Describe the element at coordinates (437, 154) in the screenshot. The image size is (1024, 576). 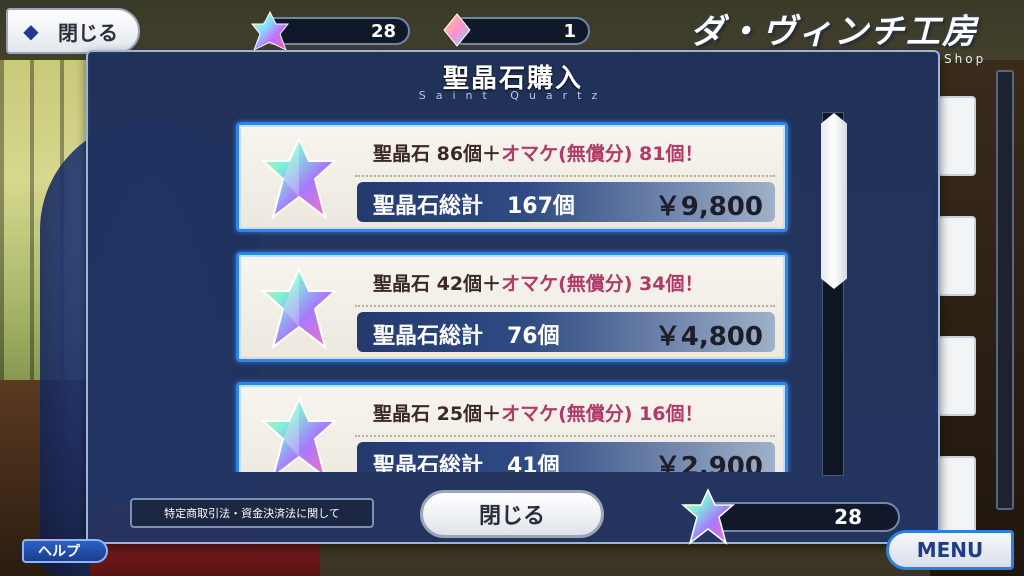
I see `offer-base-amount: 聖晶石 86個＋` at that location.